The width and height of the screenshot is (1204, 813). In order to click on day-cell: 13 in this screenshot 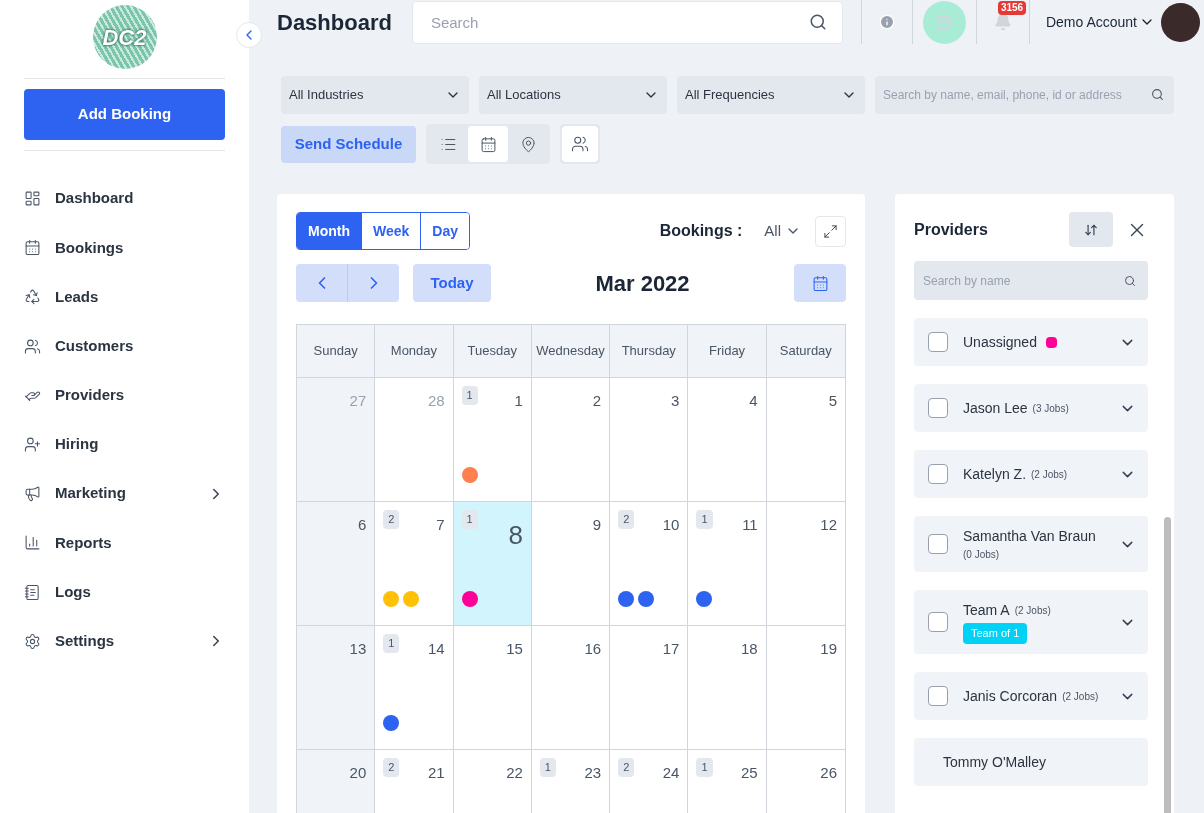, I will do `click(336, 687)`.